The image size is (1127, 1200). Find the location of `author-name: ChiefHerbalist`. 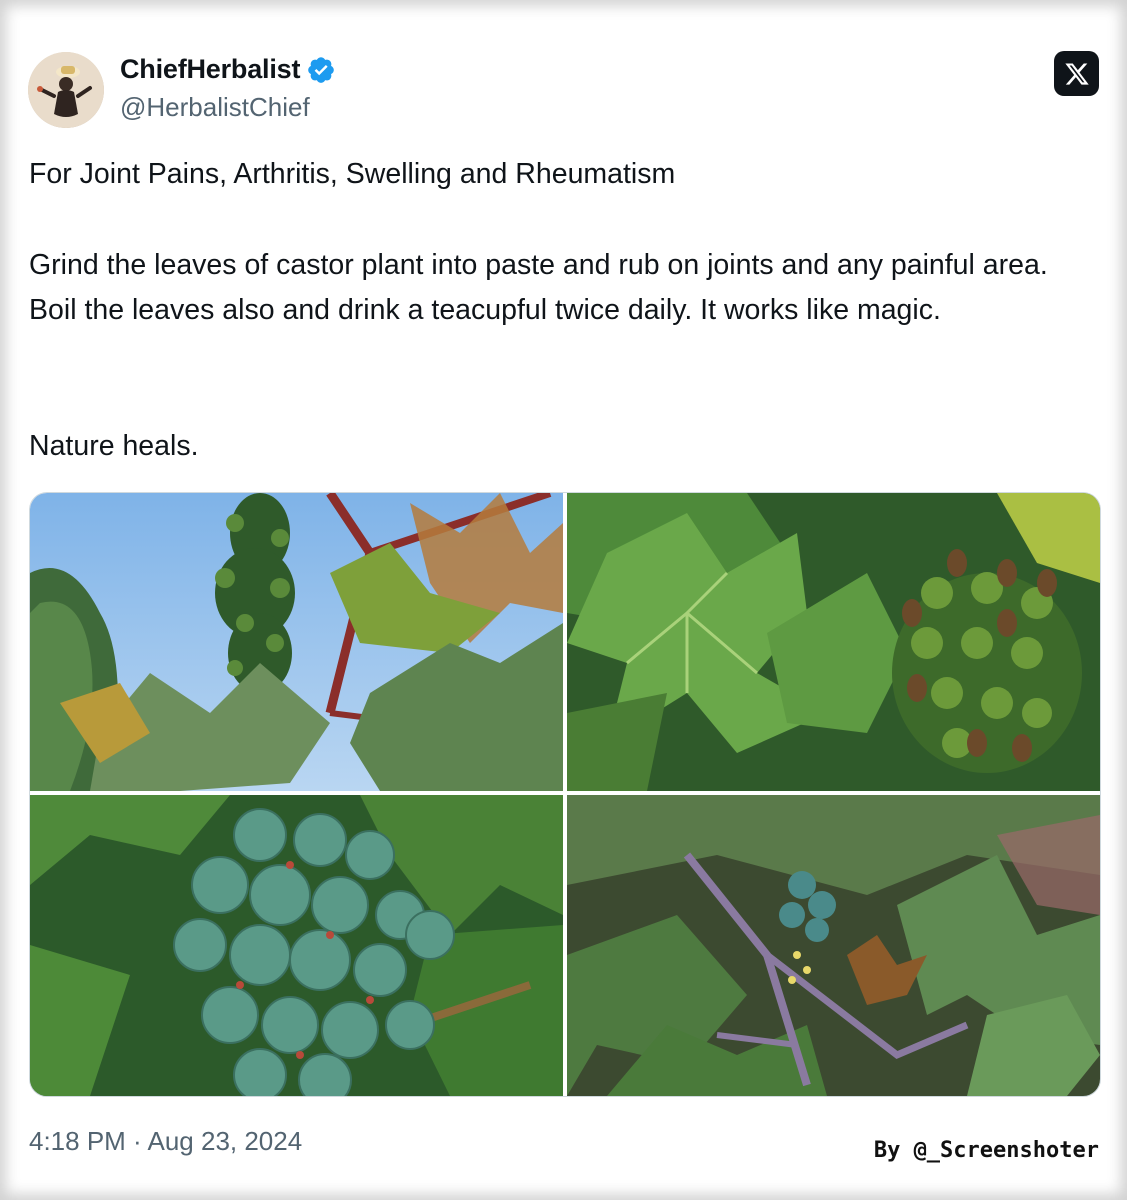

author-name: ChiefHerbalist is located at coordinates (228, 69).